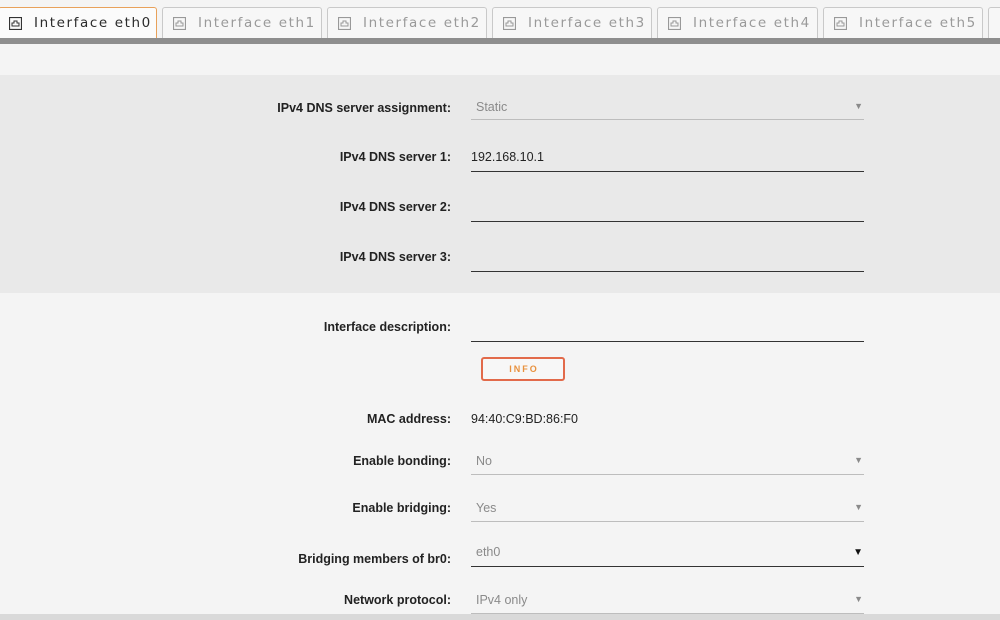 Image resolution: width=1000 pixels, height=620 pixels. What do you see at coordinates (667, 160) in the screenshot?
I see `dns-server1-input: 192.168.10.1` at bounding box center [667, 160].